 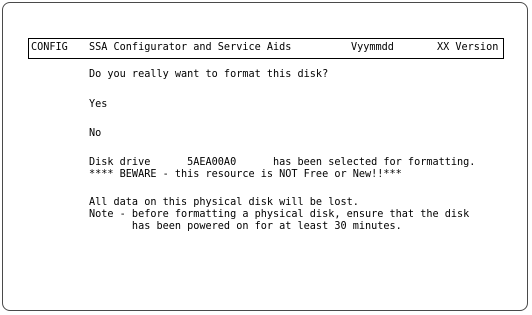 What do you see at coordinates (209, 74) in the screenshot?
I see `format-question: Do you really want to format this disk?` at bounding box center [209, 74].